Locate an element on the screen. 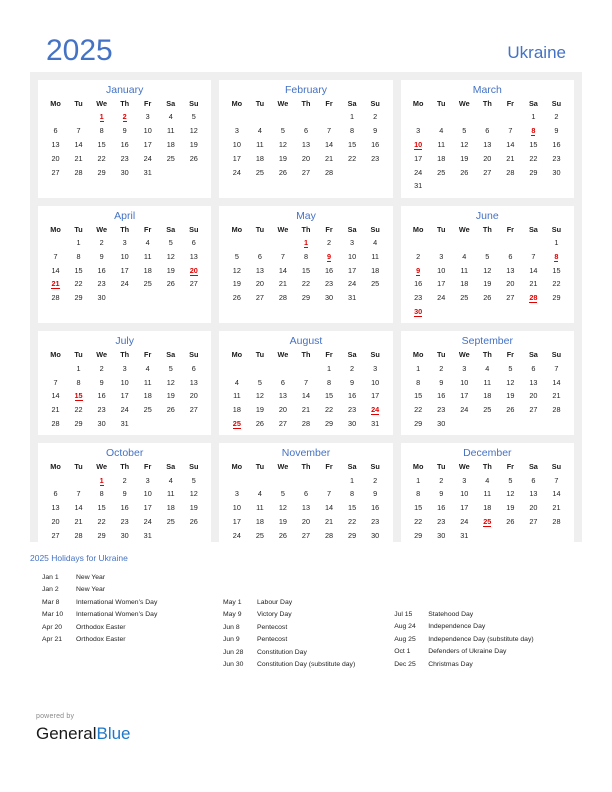  day-cell: 3 is located at coordinates (124, 243).